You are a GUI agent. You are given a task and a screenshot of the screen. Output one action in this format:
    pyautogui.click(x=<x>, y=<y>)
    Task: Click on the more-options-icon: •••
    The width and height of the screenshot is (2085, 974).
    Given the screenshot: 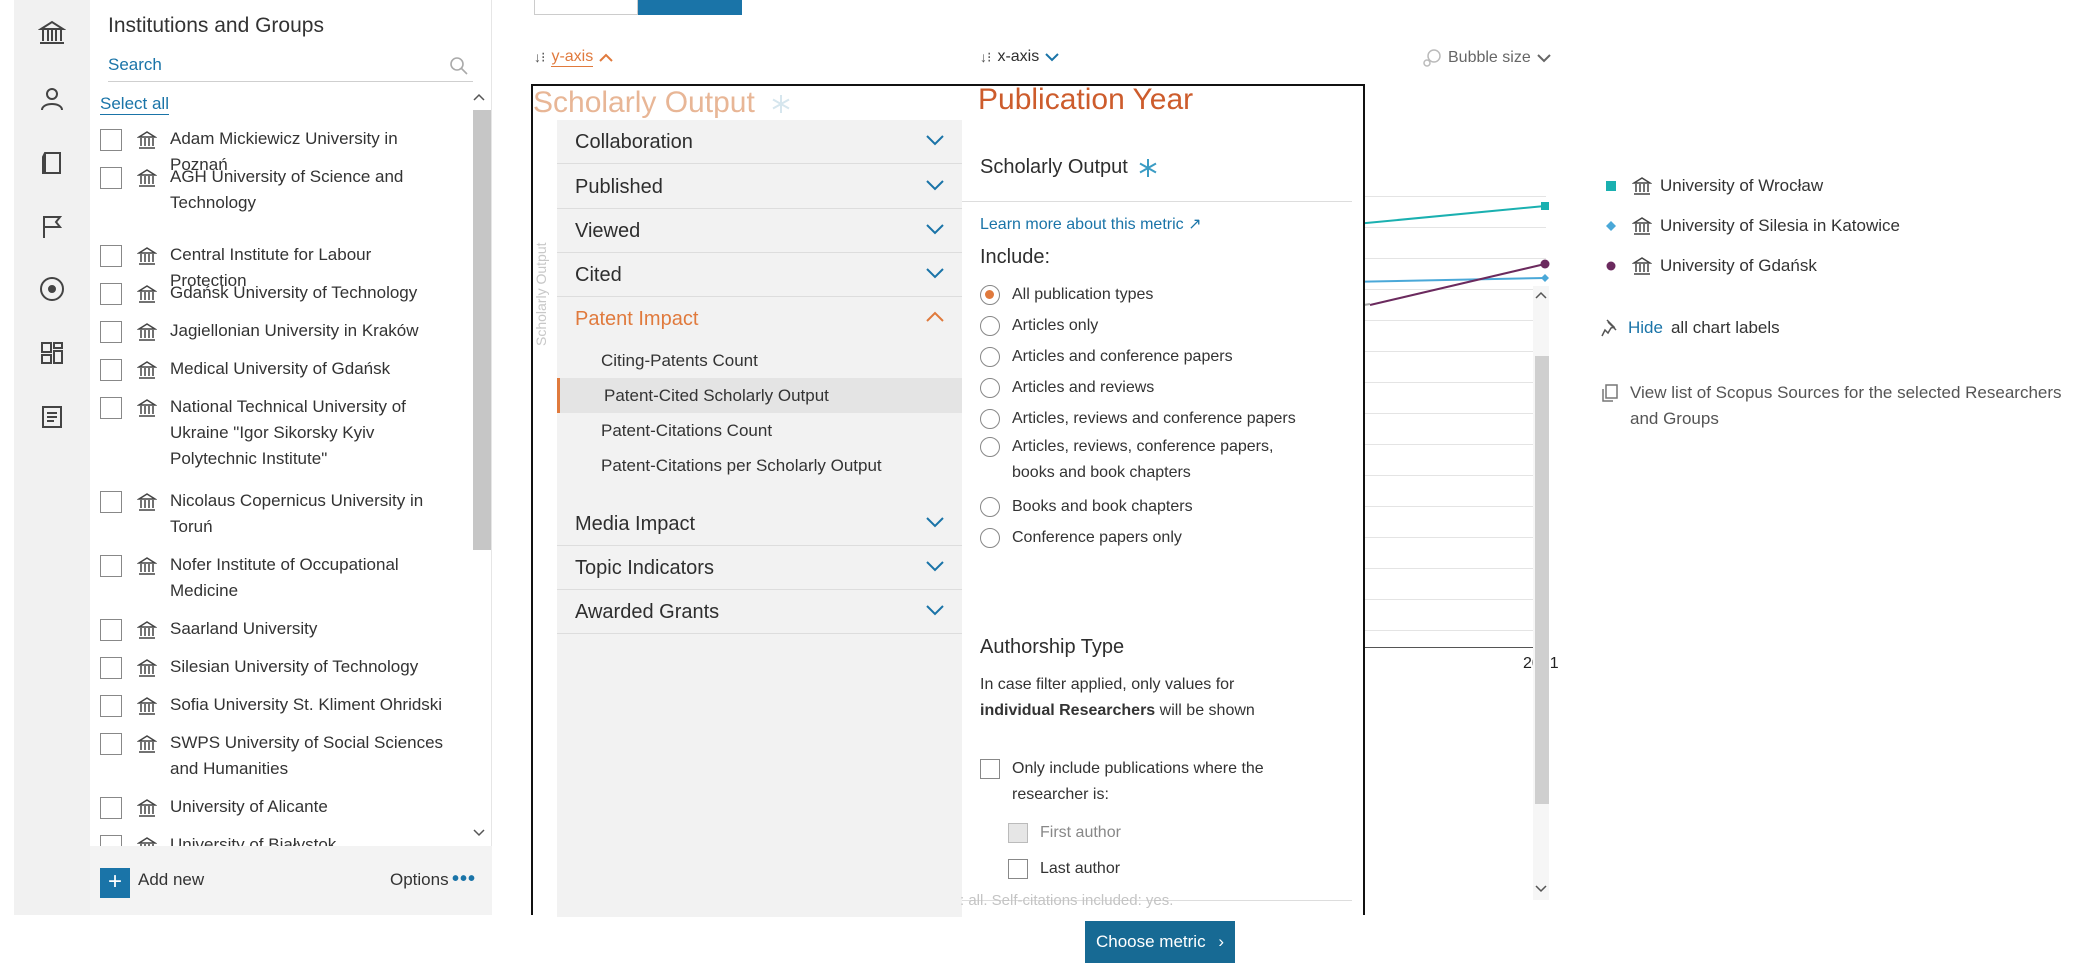 What is the action you would take?
    pyautogui.click(x=464, y=879)
    